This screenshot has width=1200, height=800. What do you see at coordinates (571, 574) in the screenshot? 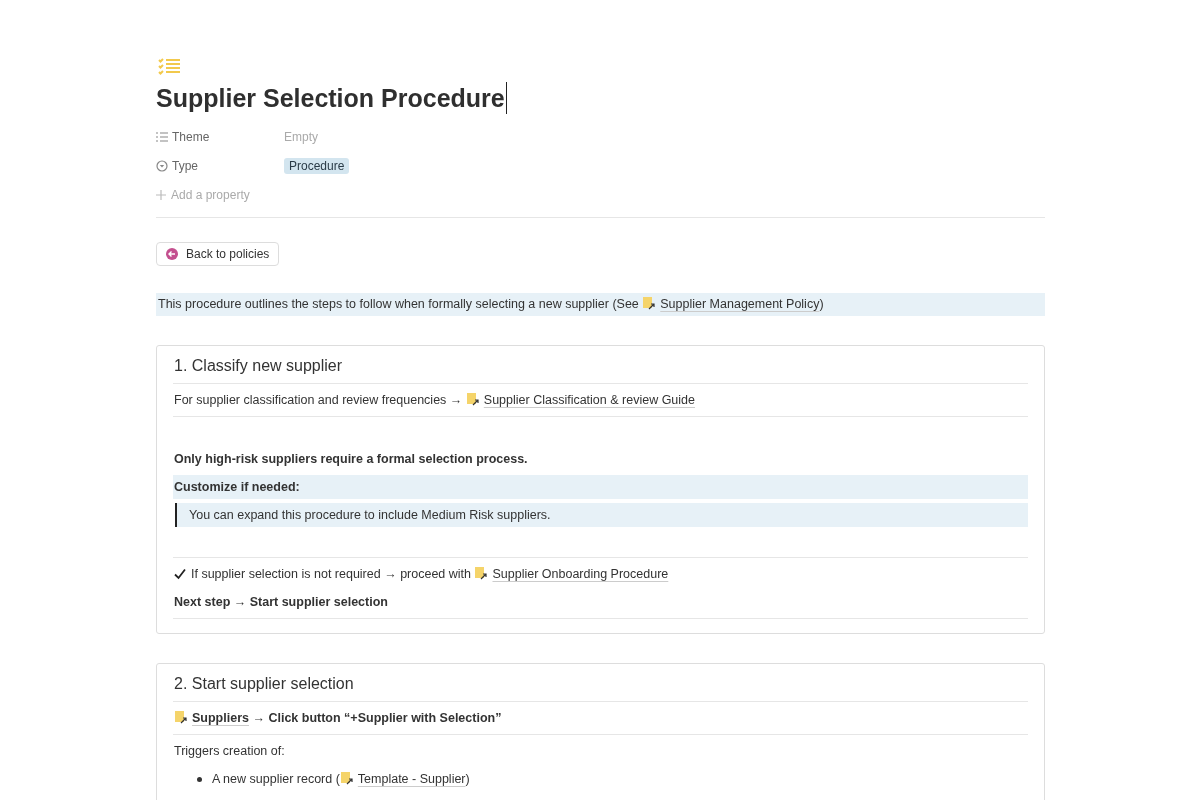
I see `page-link: Supplier Onboarding Procedure` at bounding box center [571, 574].